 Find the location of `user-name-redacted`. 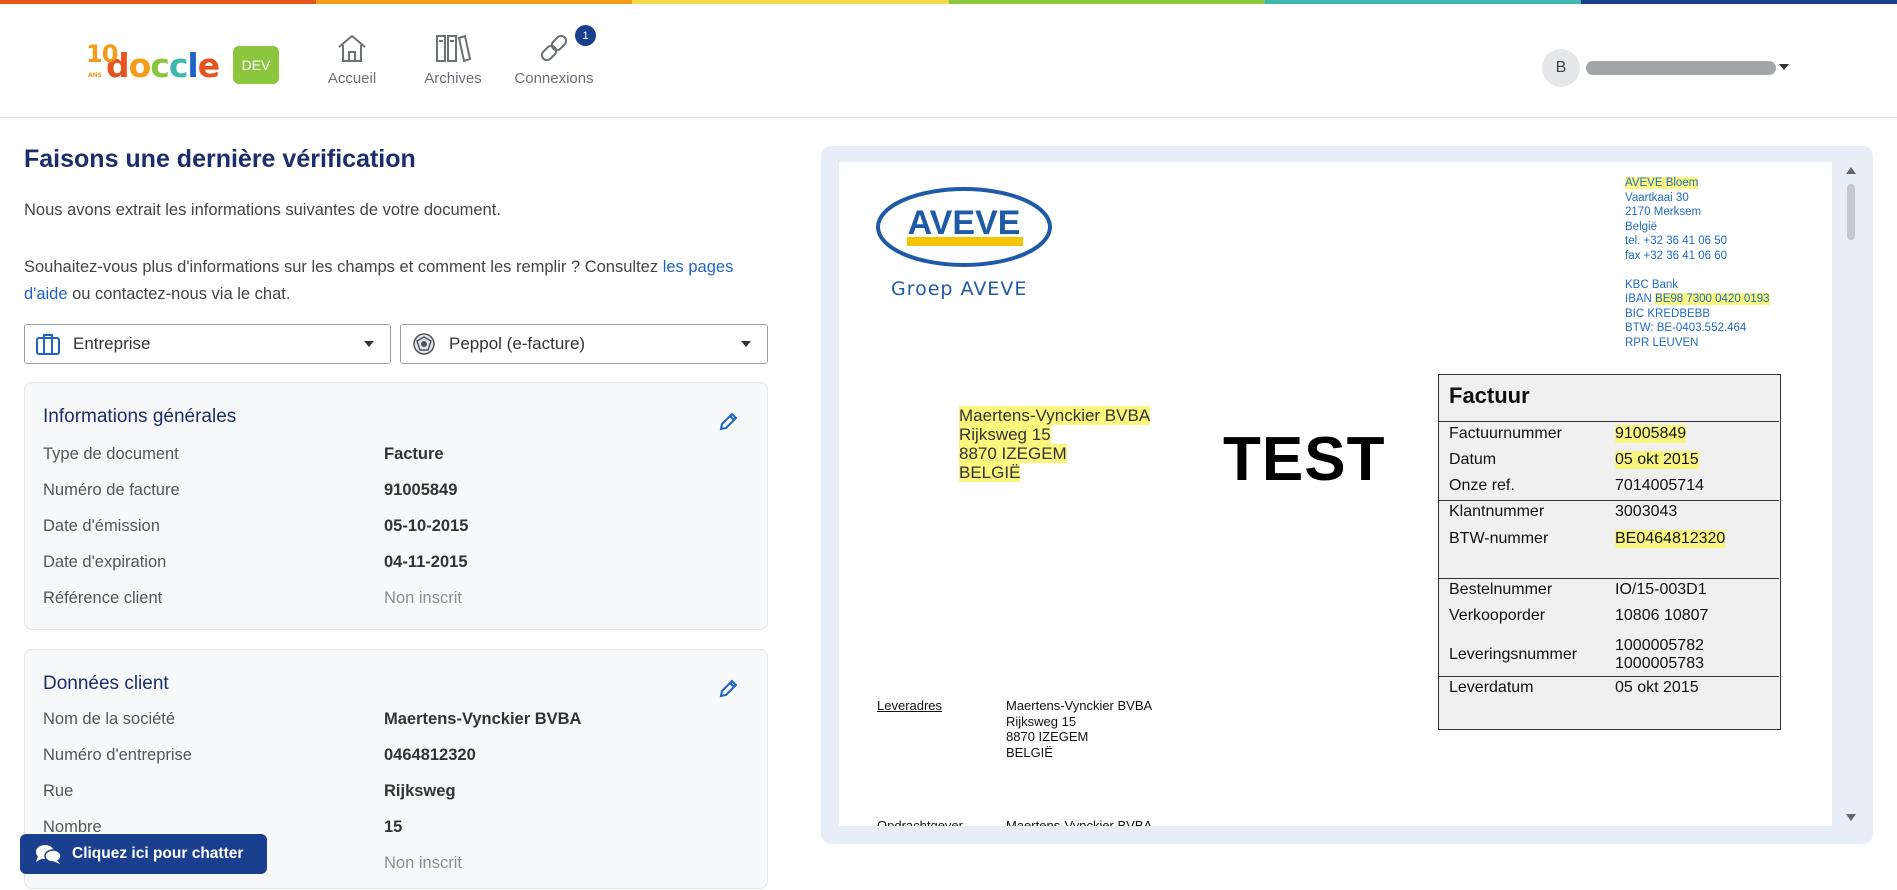

user-name-redacted is located at coordinates (1681, 68).